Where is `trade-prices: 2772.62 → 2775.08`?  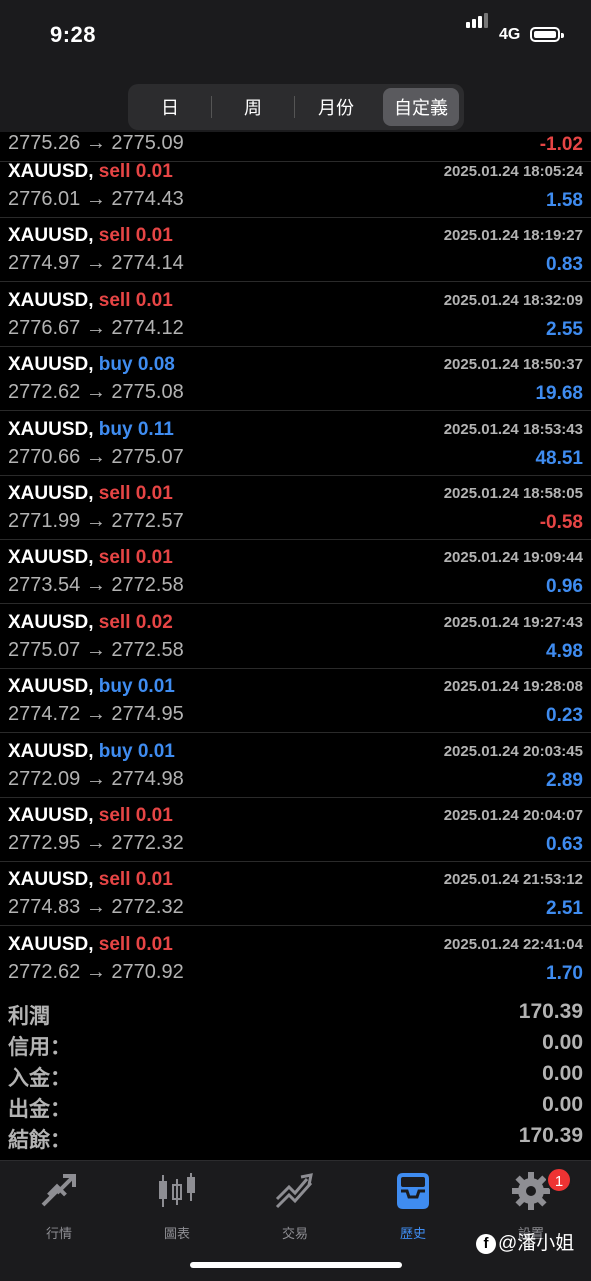
trade-prices: 2772.62 → 2775.08 is located at coordinates (96, 392).